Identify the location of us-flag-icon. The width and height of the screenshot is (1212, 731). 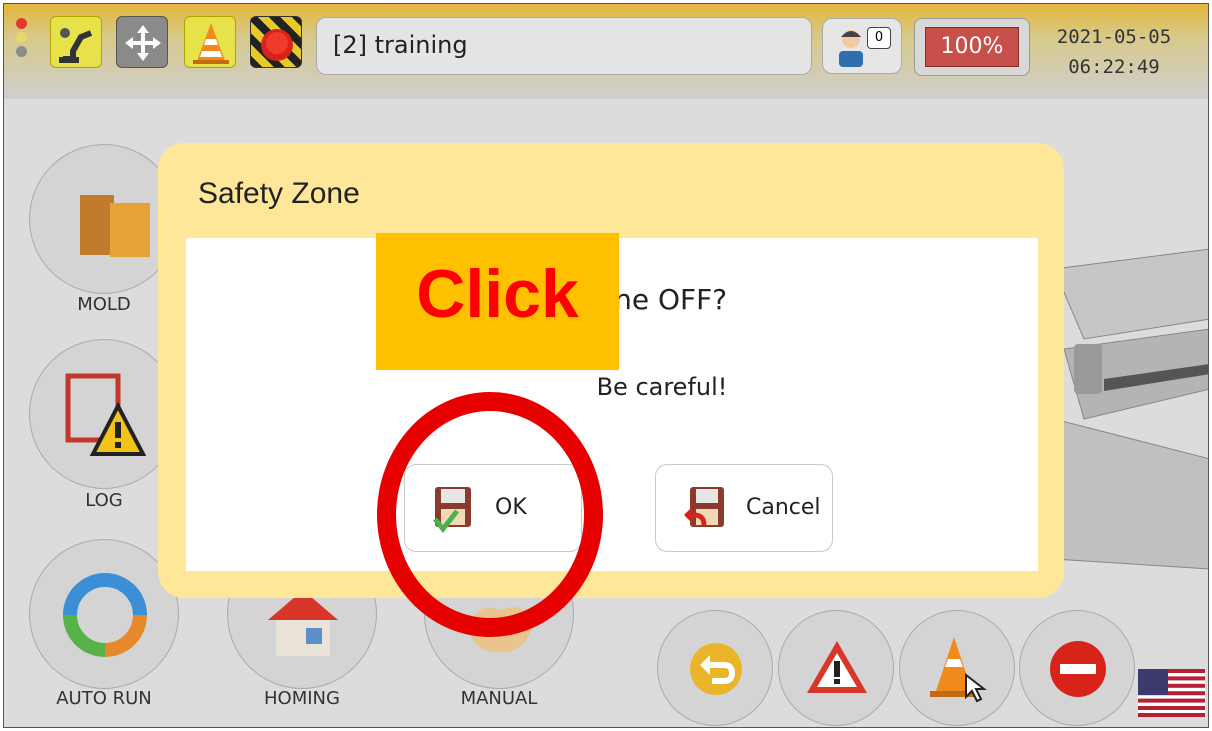
(1171, 693).